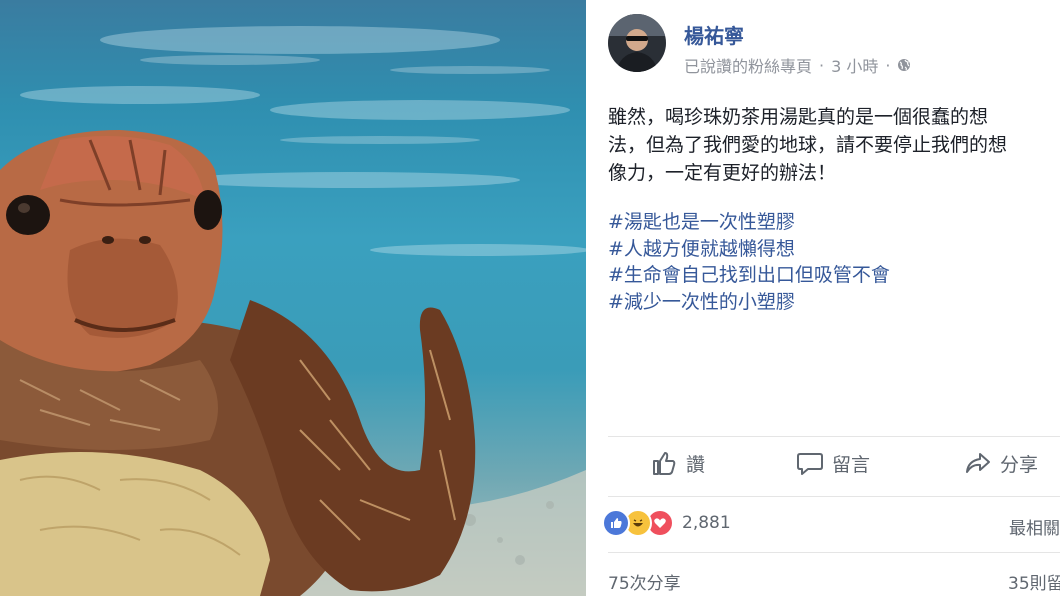 The height and width of the screenshot is (596, 1060). Describe the element at coordinates (714, 34) in the screenshot. I see `author-name: 楊祐寧` at that location.